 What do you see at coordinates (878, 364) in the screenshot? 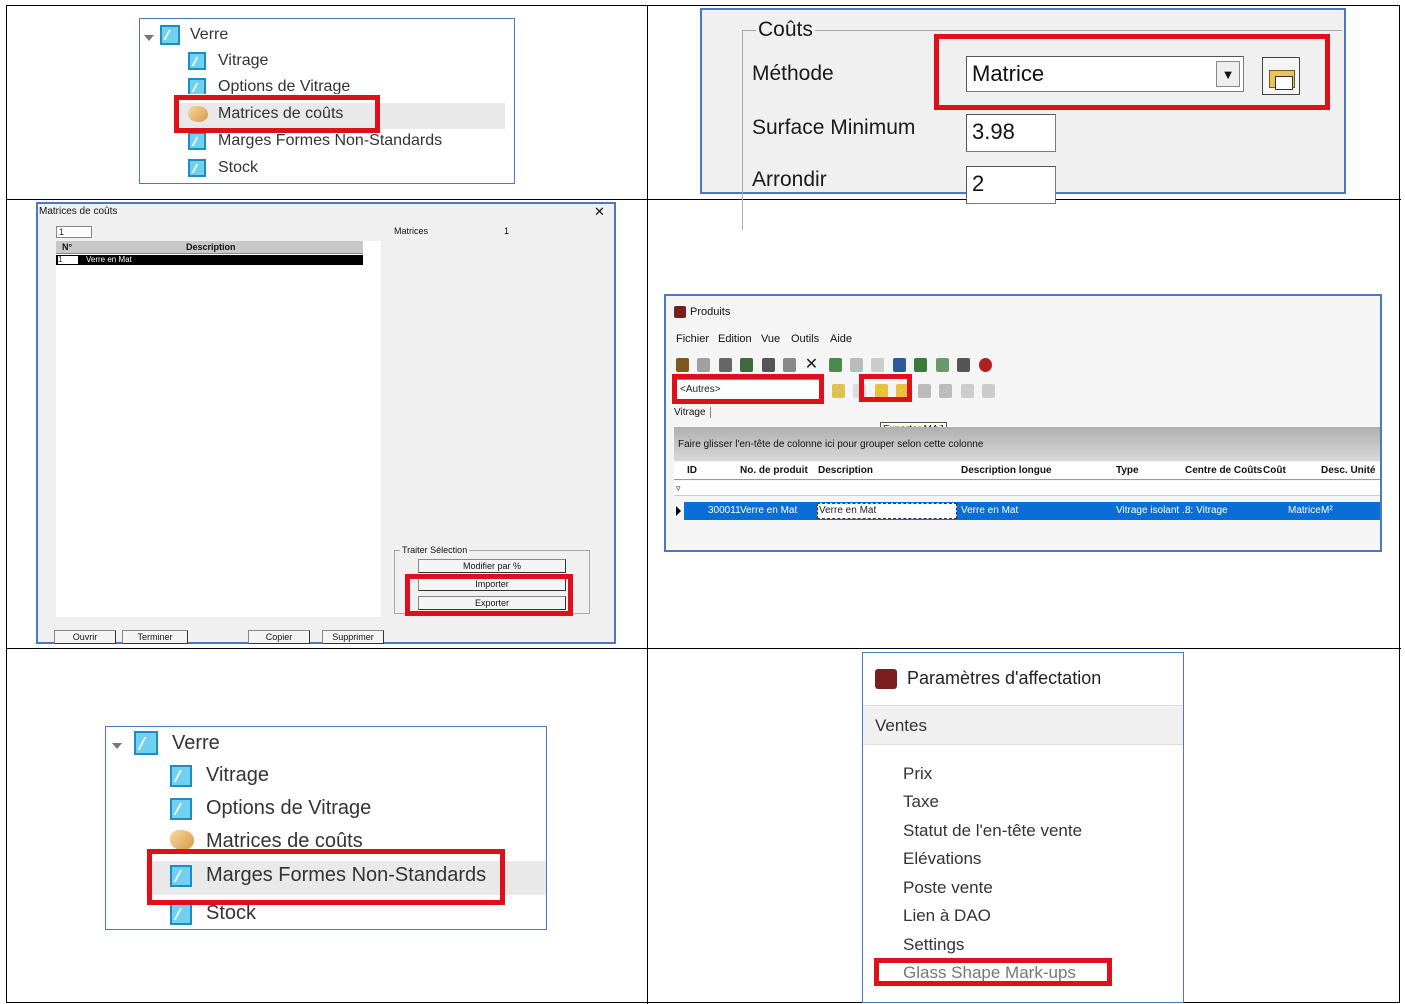
I see `filter-icon` at bounding box center [878, 364].